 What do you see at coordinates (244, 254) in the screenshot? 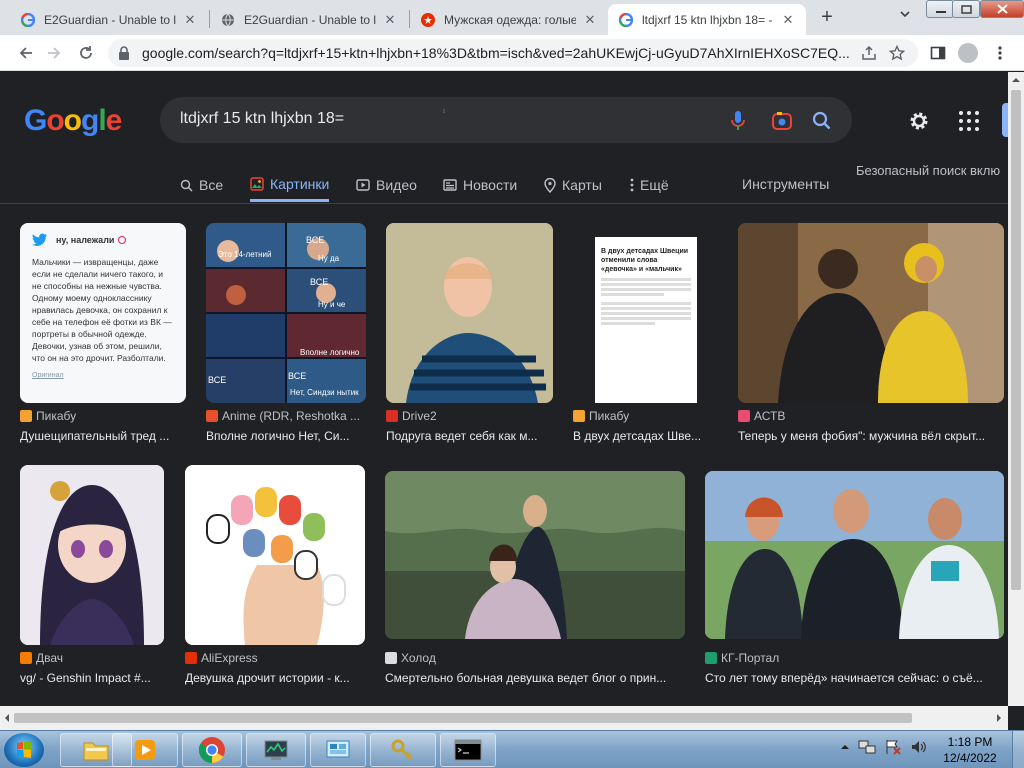
I see `meme-text: Это 14-летний` at bounding box center [244, 254].